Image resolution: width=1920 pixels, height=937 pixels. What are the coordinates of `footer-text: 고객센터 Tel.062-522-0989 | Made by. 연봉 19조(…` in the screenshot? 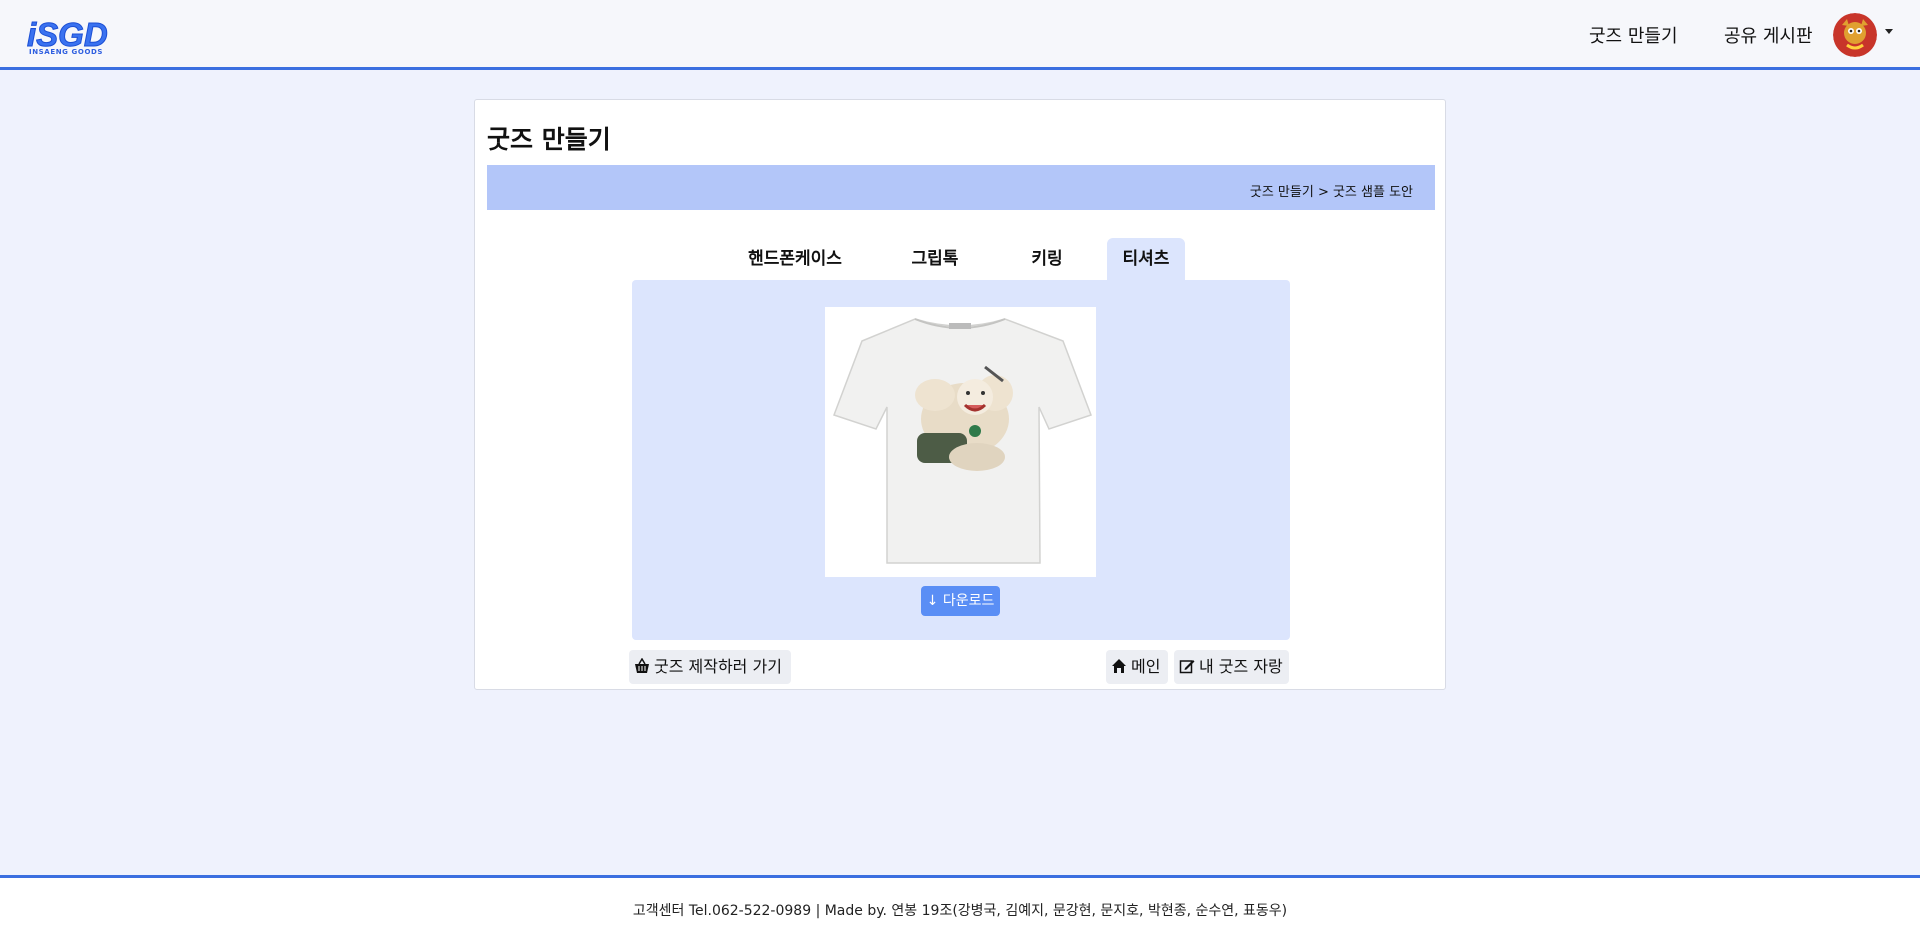 It's located at (960, 911).